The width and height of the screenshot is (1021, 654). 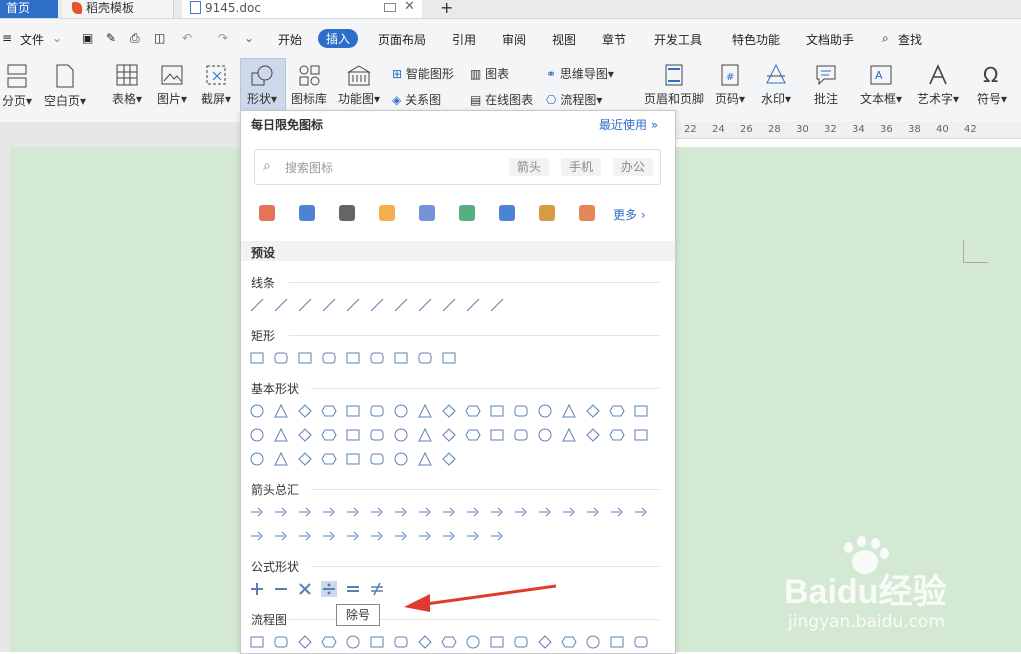 I want to click on textbox-button: A 文本框▾, so click(x=881, y=85).